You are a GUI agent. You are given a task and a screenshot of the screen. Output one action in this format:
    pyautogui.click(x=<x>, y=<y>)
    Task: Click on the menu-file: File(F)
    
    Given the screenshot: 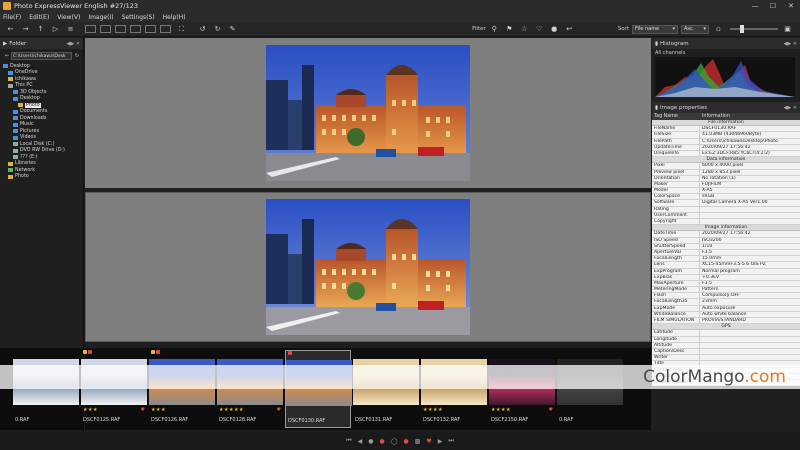 What is the action you would take?
    pyautogui.click(x=12, y=17)
    